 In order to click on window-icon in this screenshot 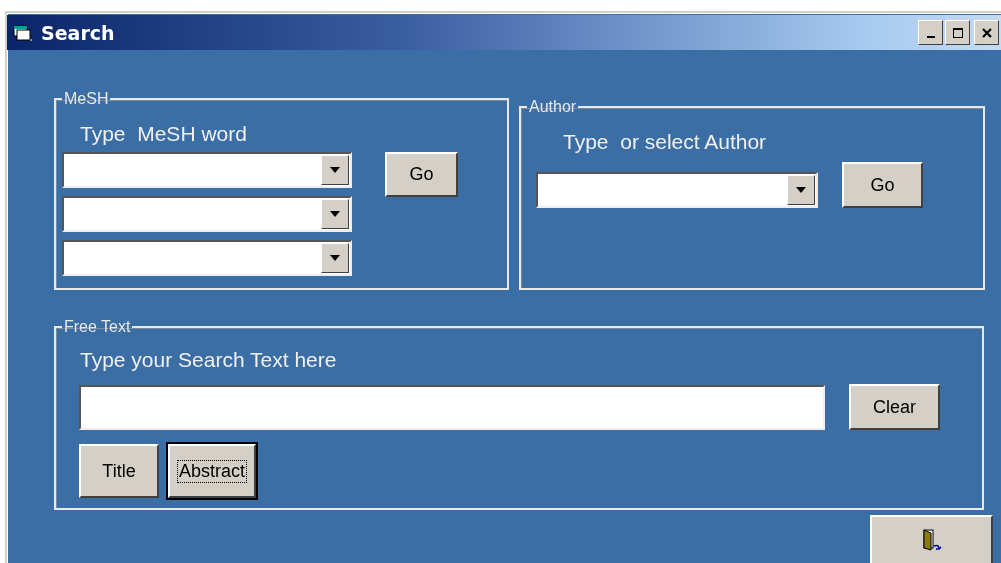, I will do `click(23, 32)`.